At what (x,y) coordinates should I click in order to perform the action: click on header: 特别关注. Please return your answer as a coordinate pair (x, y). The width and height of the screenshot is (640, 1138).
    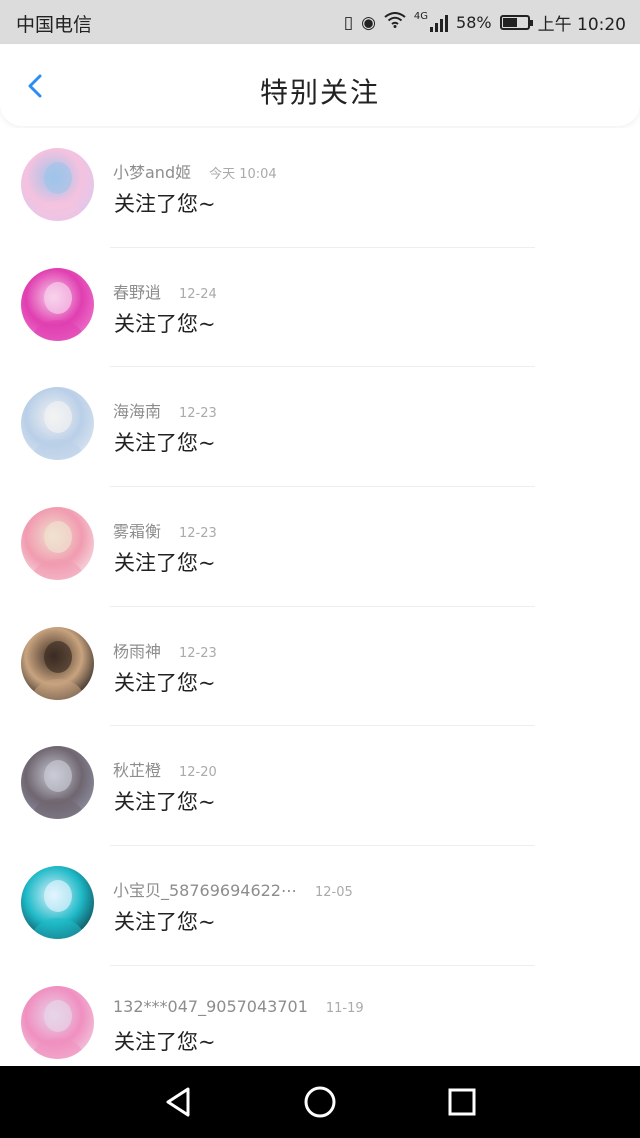
    Looking at the image, I should click on (320, 85).